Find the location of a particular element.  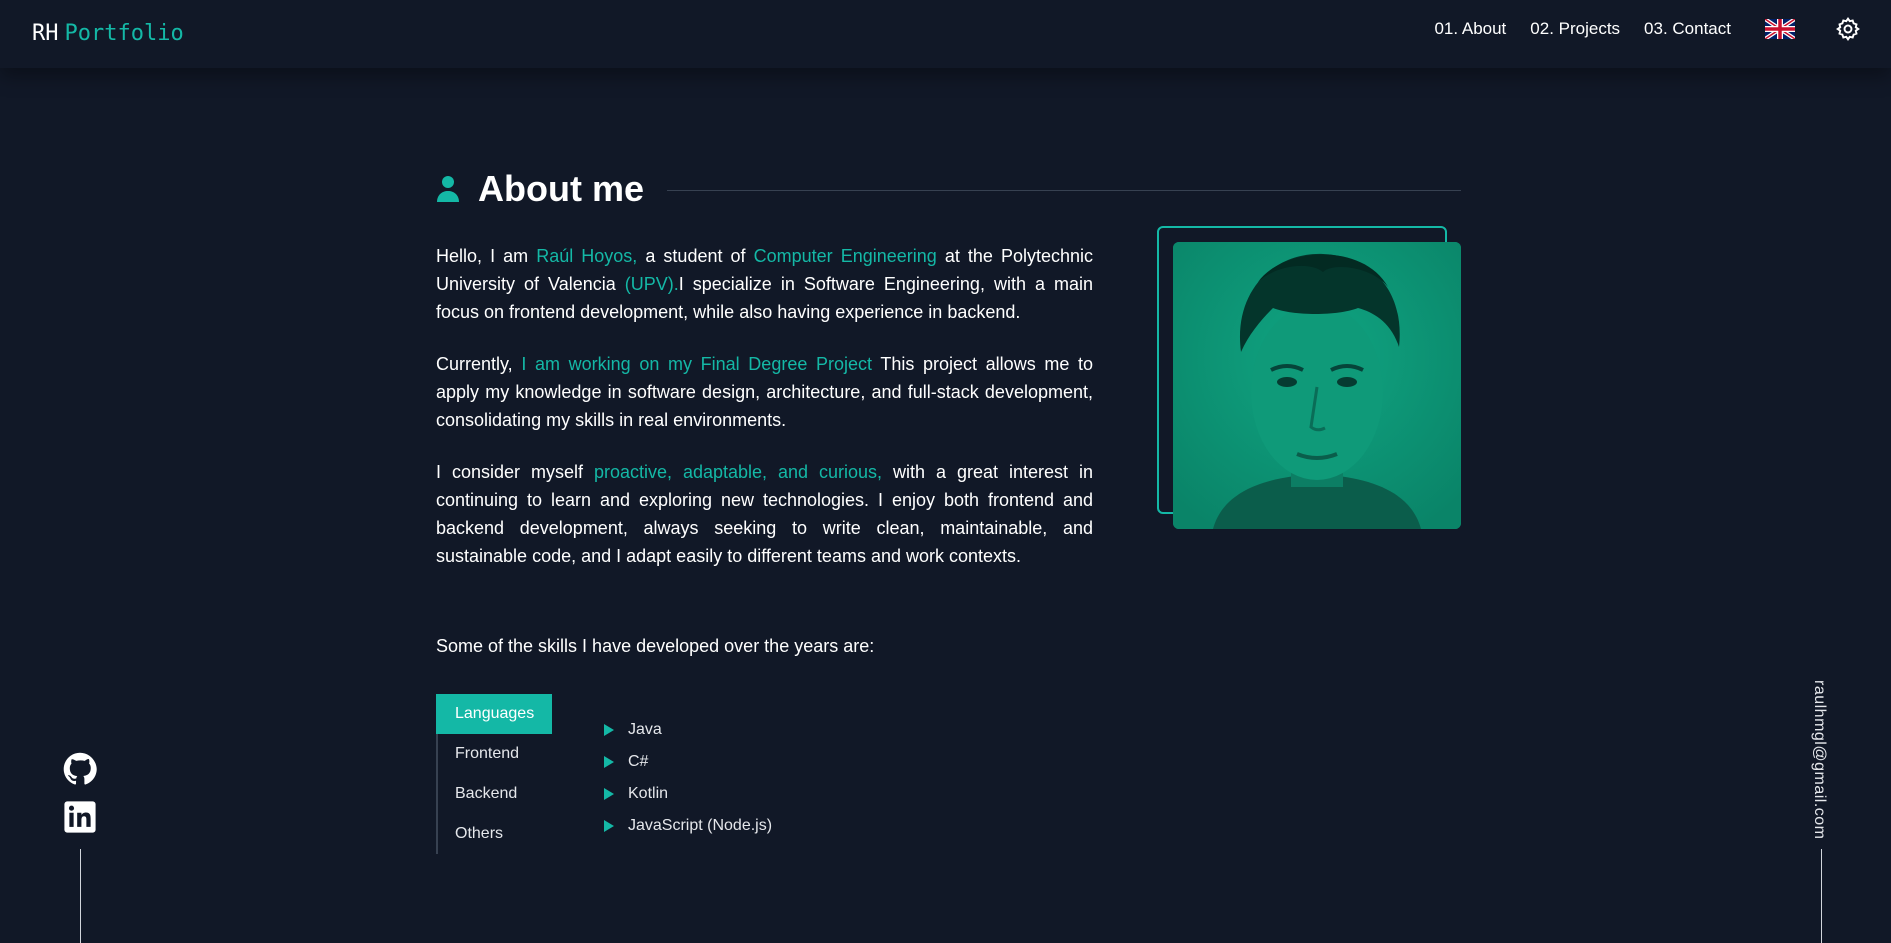

list-item: JavaScript (Node.js) is located at coordinates (688, 826).